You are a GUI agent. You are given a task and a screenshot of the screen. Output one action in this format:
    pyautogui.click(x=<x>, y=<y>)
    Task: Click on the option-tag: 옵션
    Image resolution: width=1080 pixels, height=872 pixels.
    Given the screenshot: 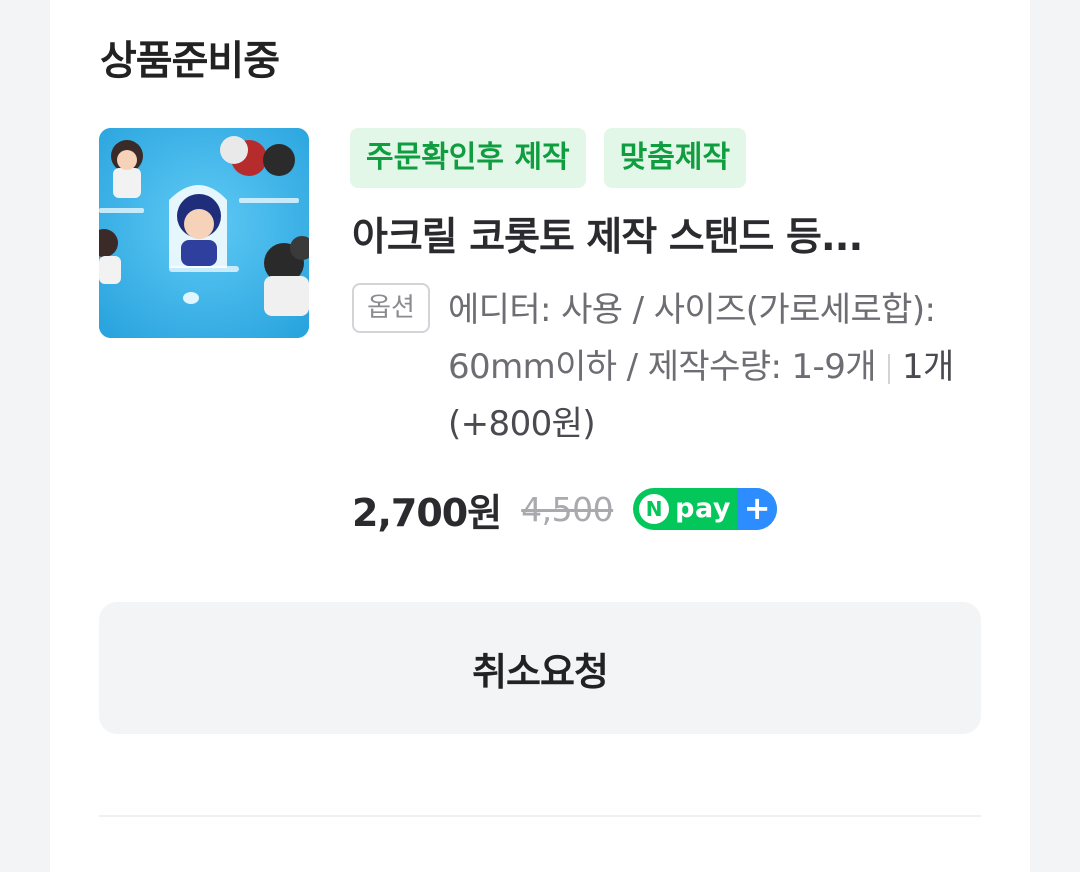 What is the action you would take?
    pyautogui.click(x=391, y=308)
    